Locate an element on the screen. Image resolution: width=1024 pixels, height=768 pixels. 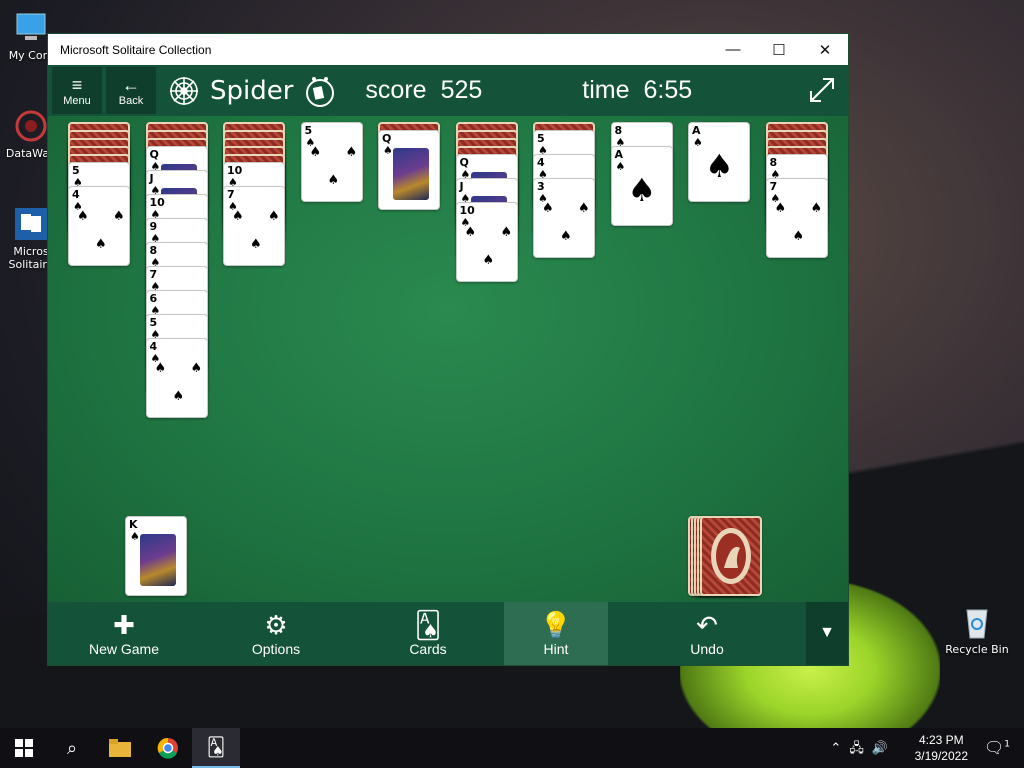
new-game-label: New Game is located at coordinates (124, 648).